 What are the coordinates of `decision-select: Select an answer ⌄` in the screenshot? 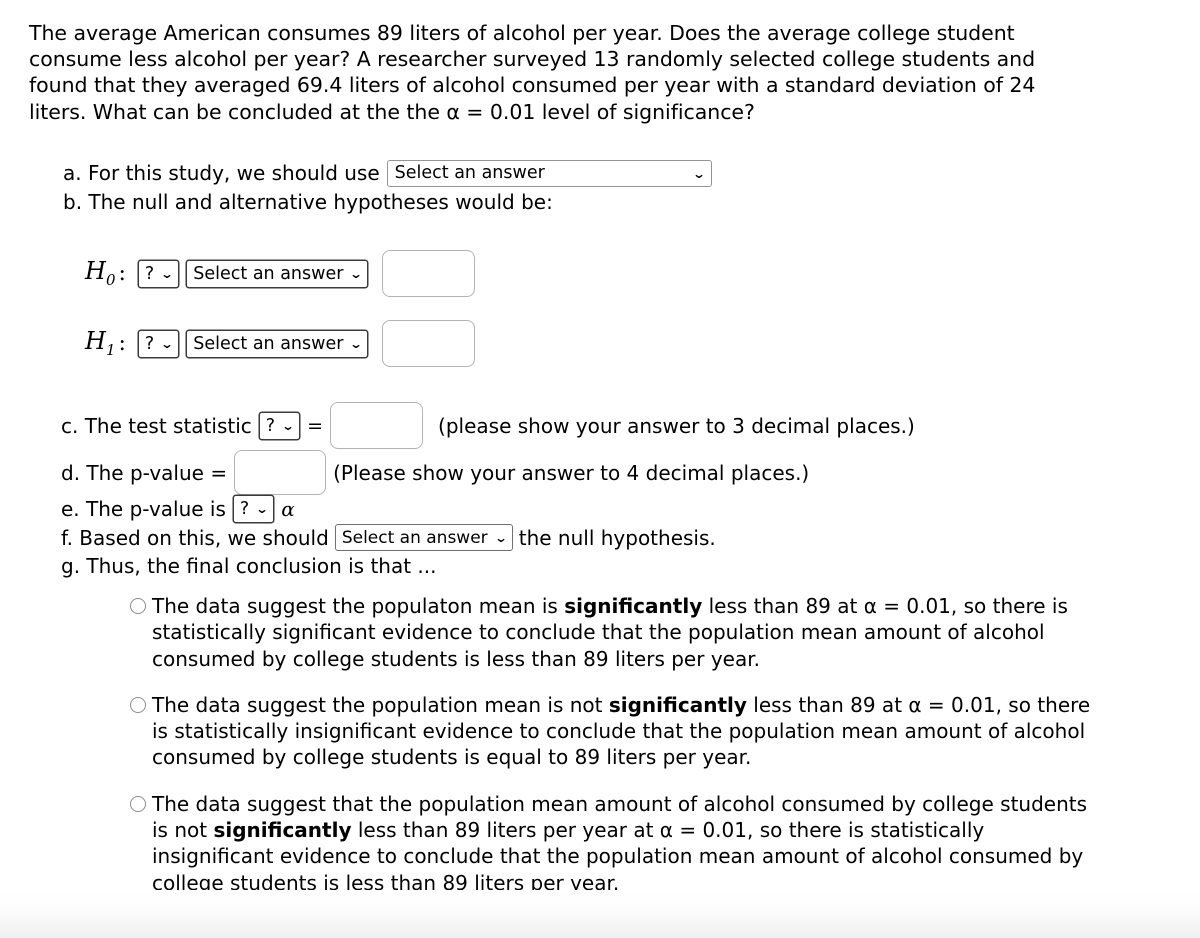 It's located at (423, 537).